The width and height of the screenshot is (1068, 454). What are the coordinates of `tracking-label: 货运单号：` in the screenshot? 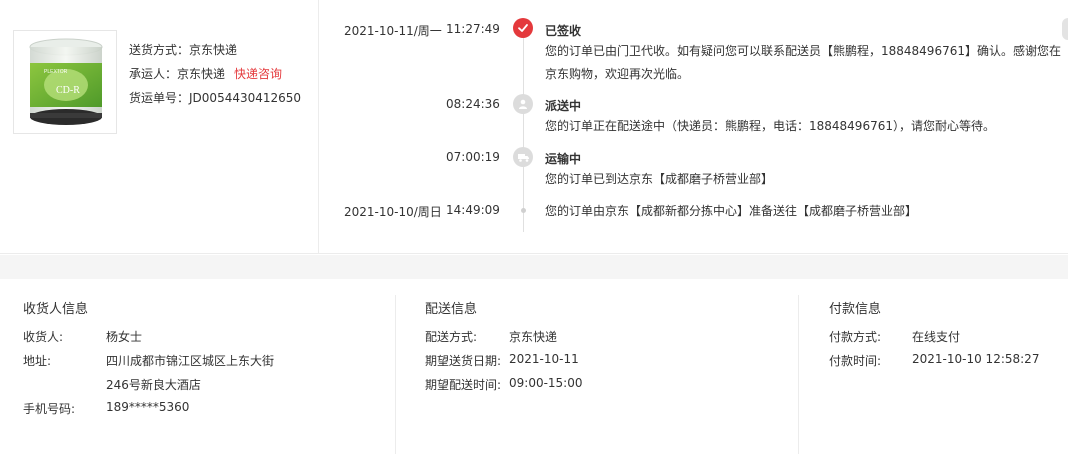 It's located at (159, 98).